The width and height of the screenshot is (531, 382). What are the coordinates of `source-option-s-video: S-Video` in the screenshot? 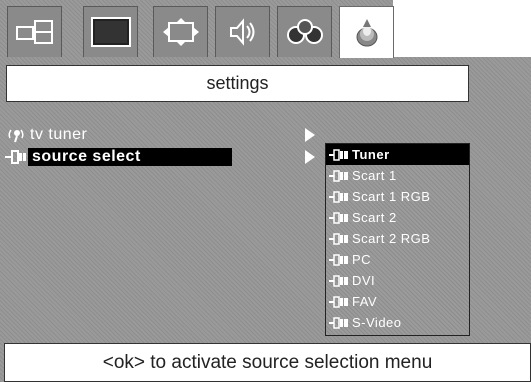 It's located at (397, 322).